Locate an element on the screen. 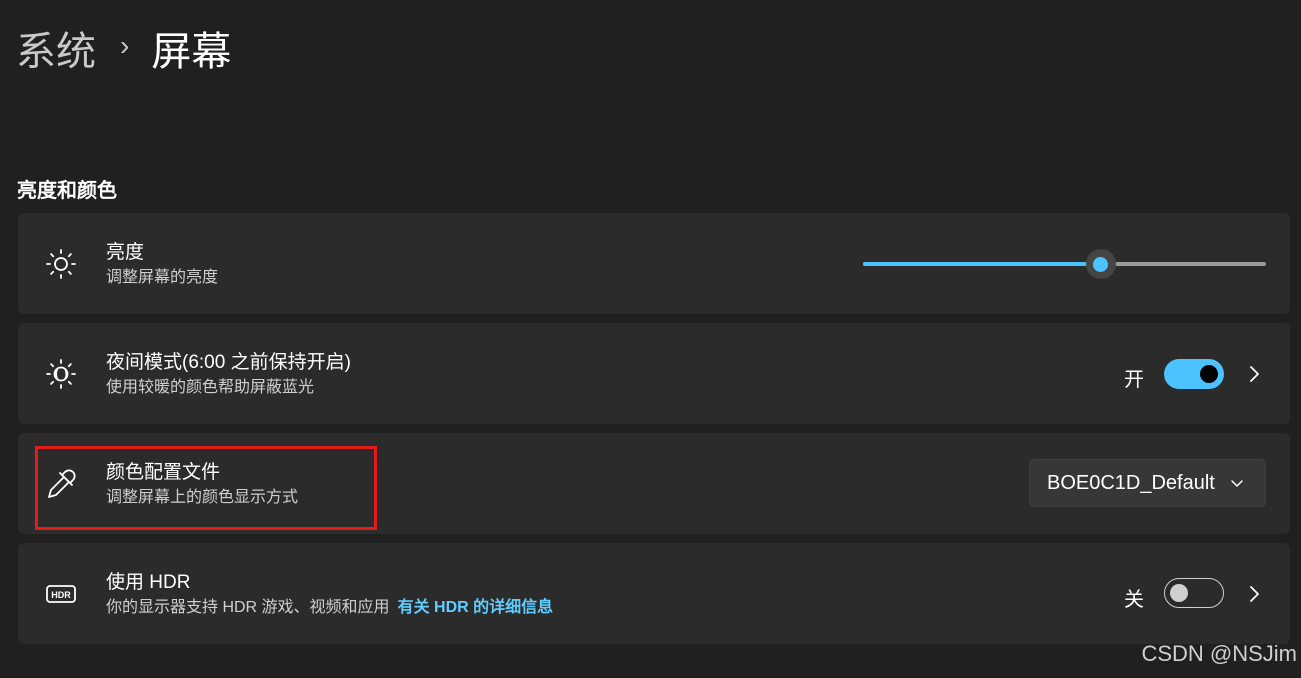 This screenshot has width=1301, height=678. page-title: 屏幕 is located at coordinates (191, 52).